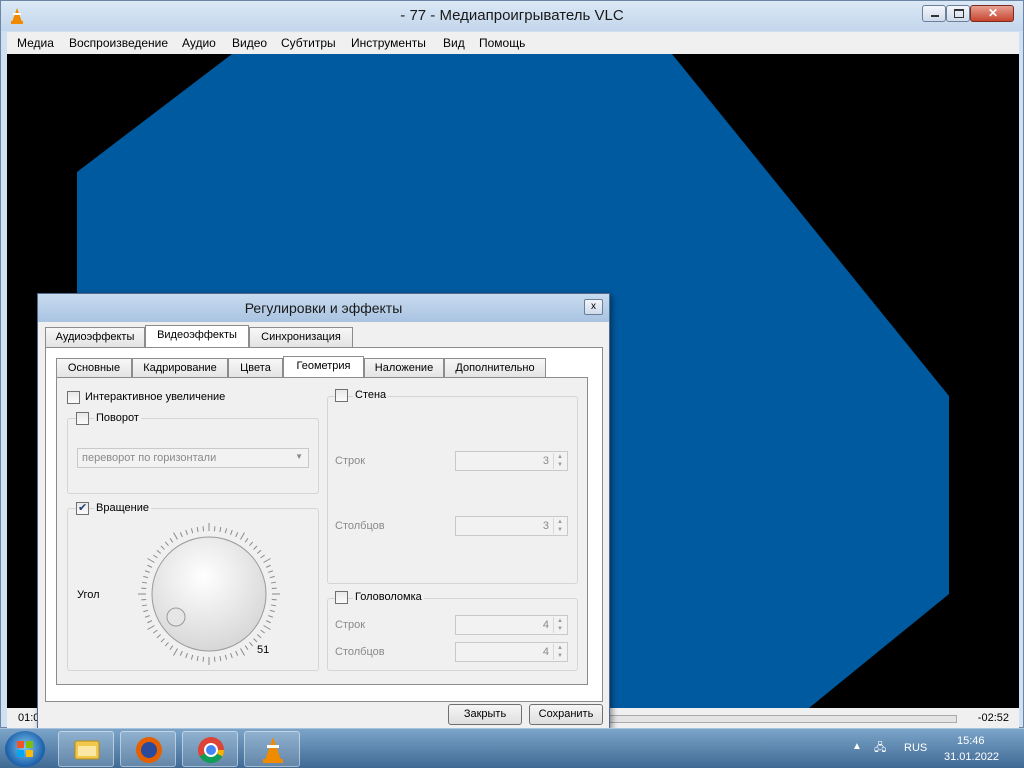 The image size is (1024, 768). I want to click on tab-video-effects: Видеоэффекты, so click(197, 336).